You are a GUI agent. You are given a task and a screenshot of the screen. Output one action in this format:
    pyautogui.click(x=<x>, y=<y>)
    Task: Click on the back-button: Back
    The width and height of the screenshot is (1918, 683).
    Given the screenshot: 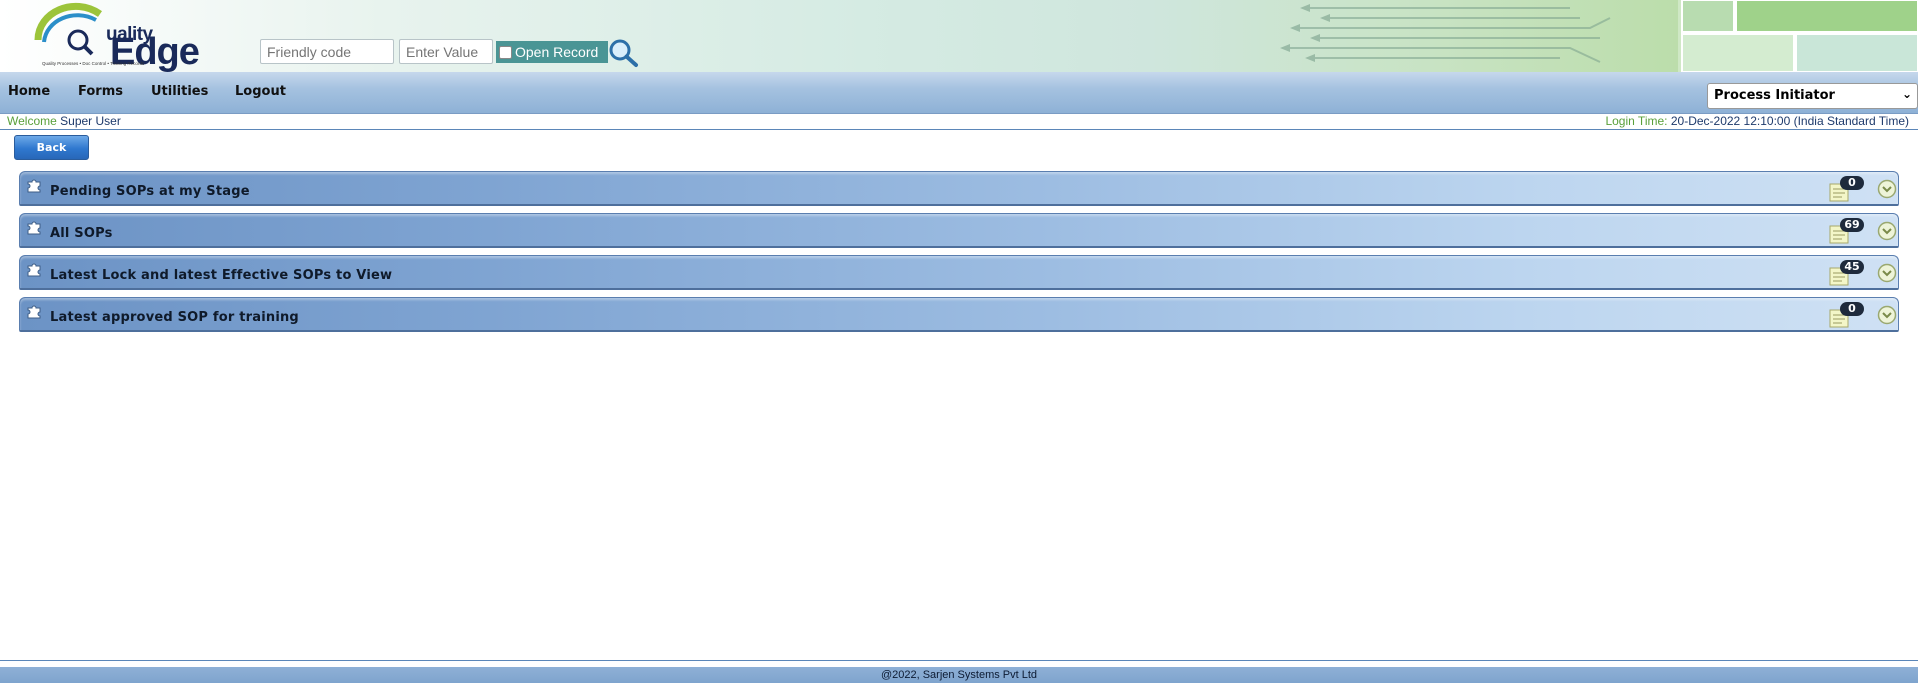 What is the action you would take?
    pyautogui.click(x=51, y=147)
    